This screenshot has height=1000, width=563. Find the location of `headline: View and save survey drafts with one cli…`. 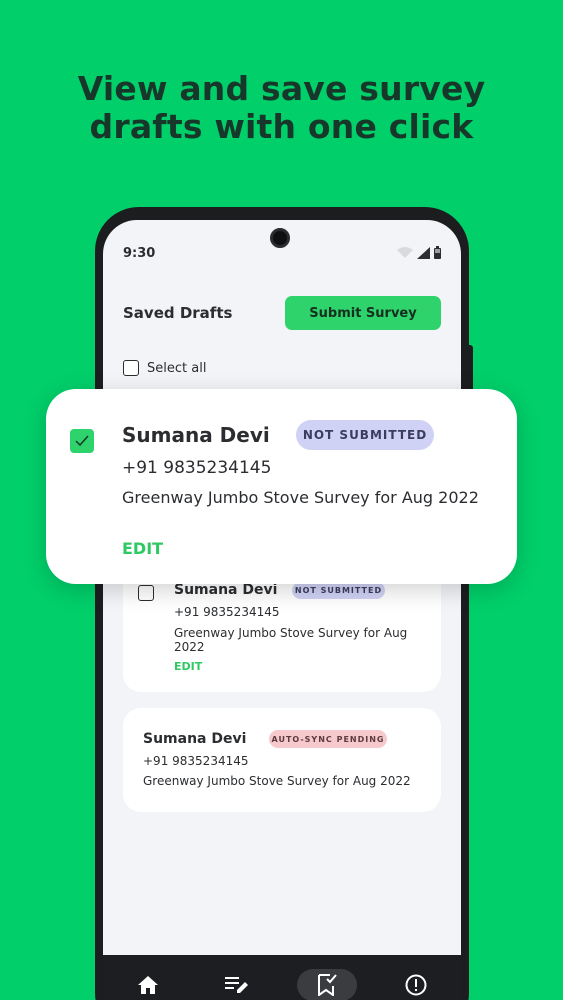

headline: View and save survey drafts with one cli… is located at coordinates (281, 108).